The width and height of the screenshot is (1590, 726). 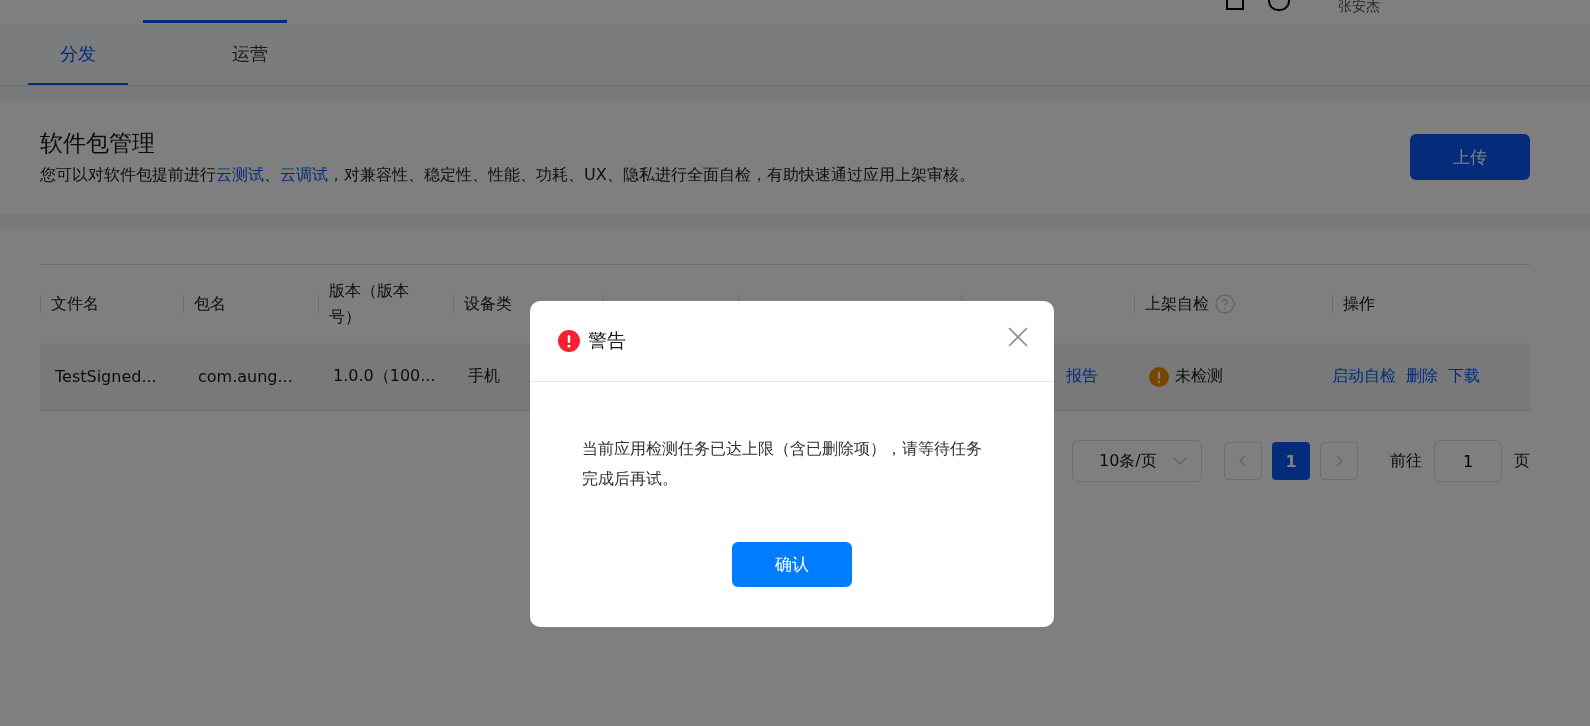 I want to click on description-link: 云测试, so click(x=240, y=174).